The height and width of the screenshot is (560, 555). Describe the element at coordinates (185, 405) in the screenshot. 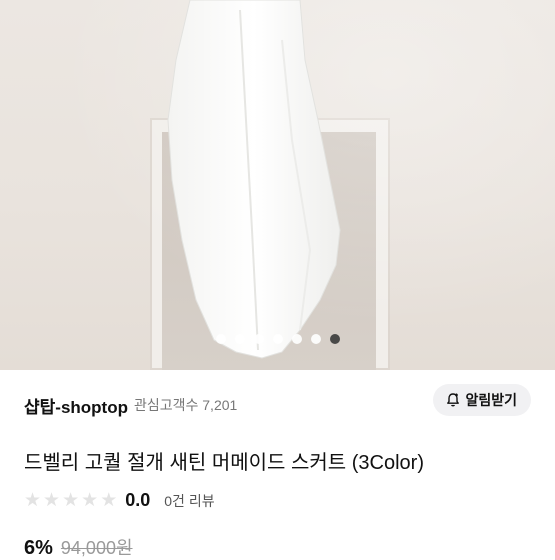

I see `followers-count: 관심고객수 7,201` at that location.